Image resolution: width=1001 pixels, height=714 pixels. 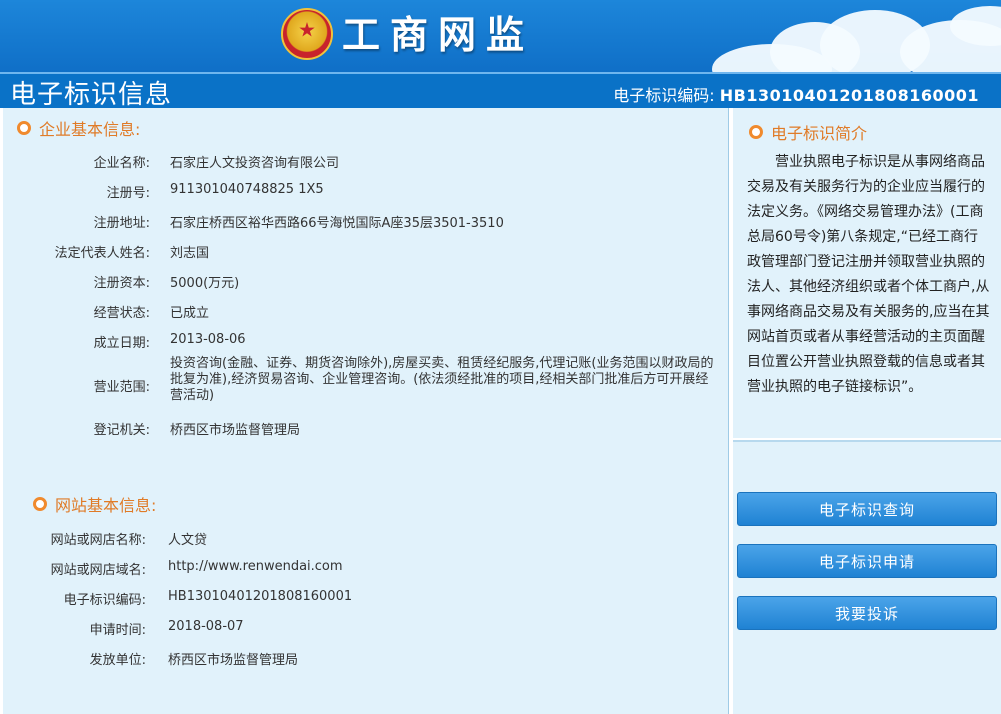 I want to click on row-value: 已成立, so click(x=190, y=313).